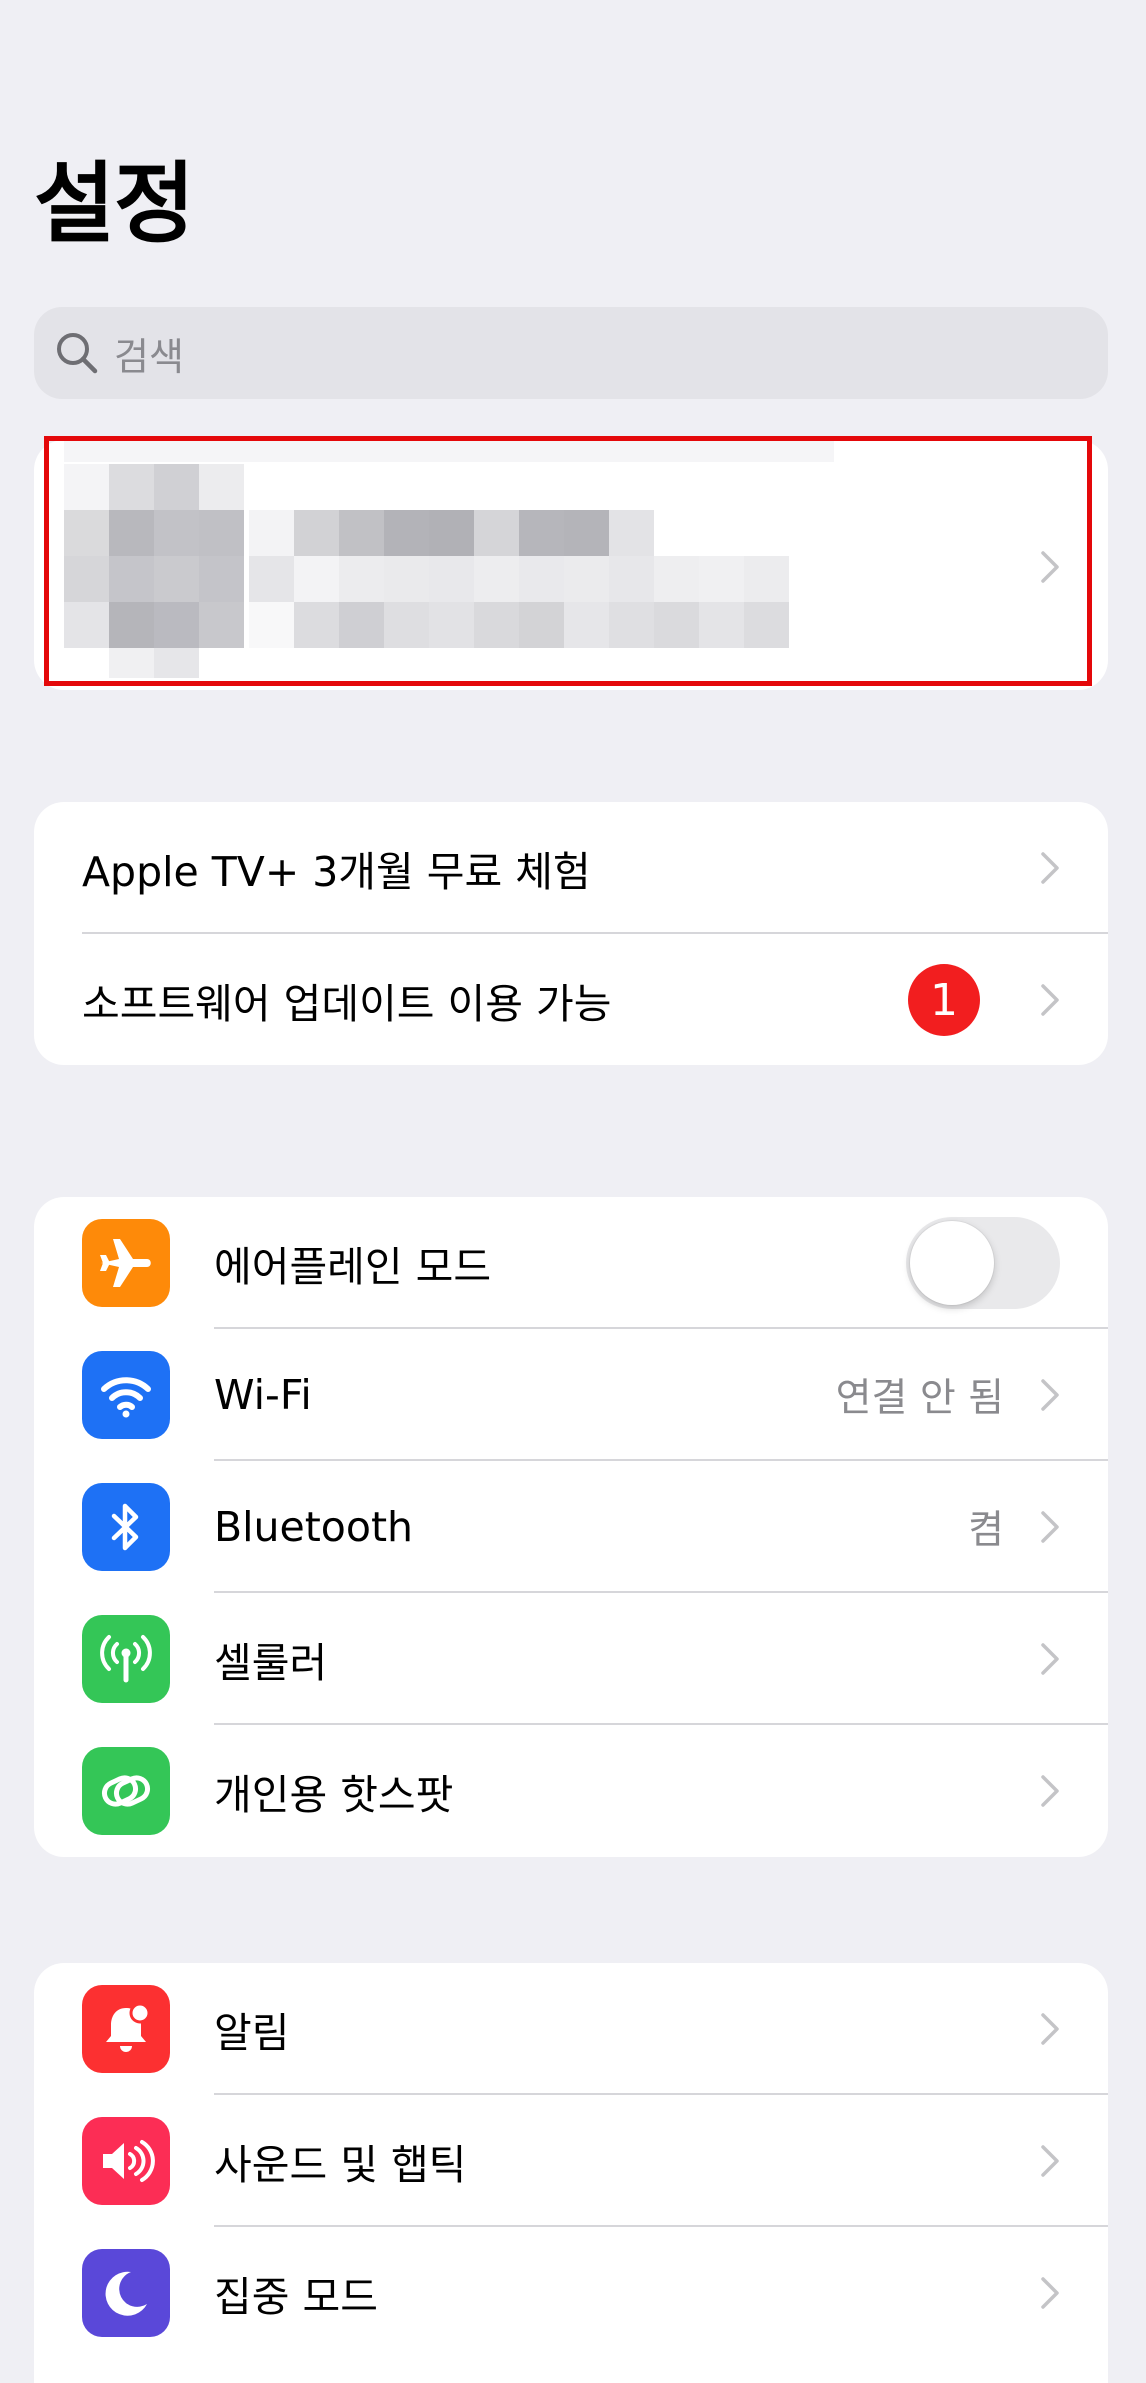 The height and width of the screenshot is (2383, 1146). Describe the element at coordinates (986, 1530) in the screenshot. I see `bluetooth-status: 켬` at that location.